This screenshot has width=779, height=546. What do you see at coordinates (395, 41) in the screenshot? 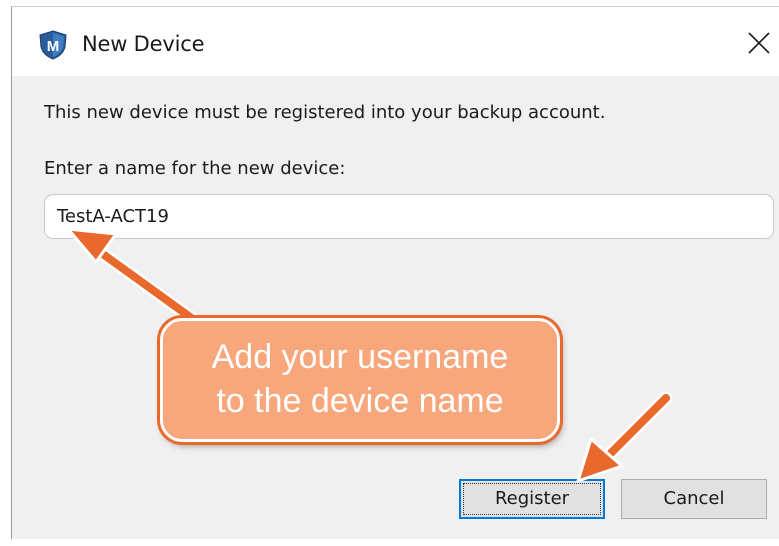
I see `title-bar: M New Device` at bounding box center [395, 41].